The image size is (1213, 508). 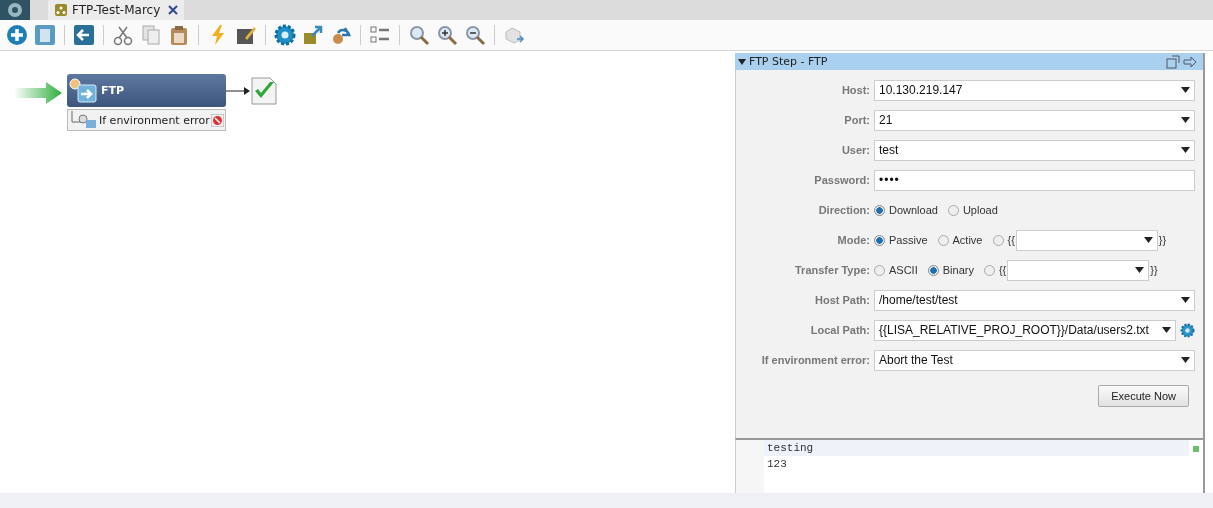 What do you see at coordinates (380, 35) in the screenshot?
I see `list-icon` at bounding box center [380, 35].